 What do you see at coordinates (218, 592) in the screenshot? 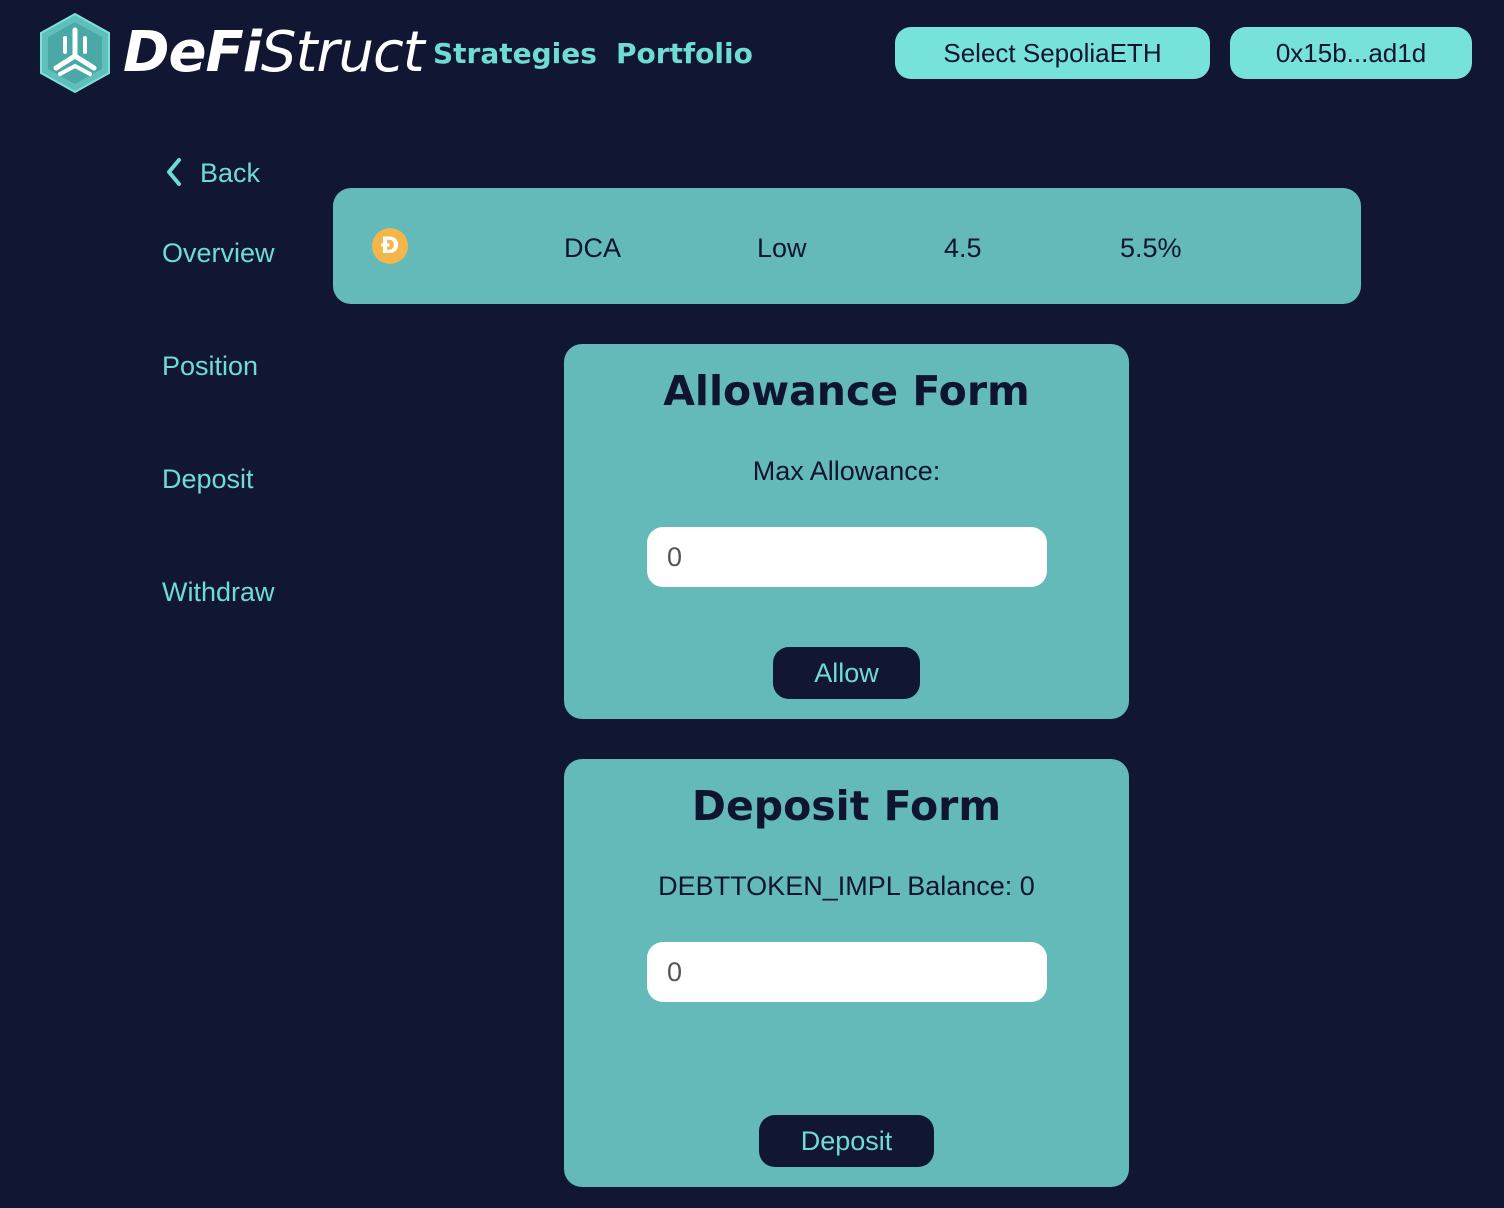
I see `sidebar-item-withdraw: Withdraw` at bounding box center [218, 592].